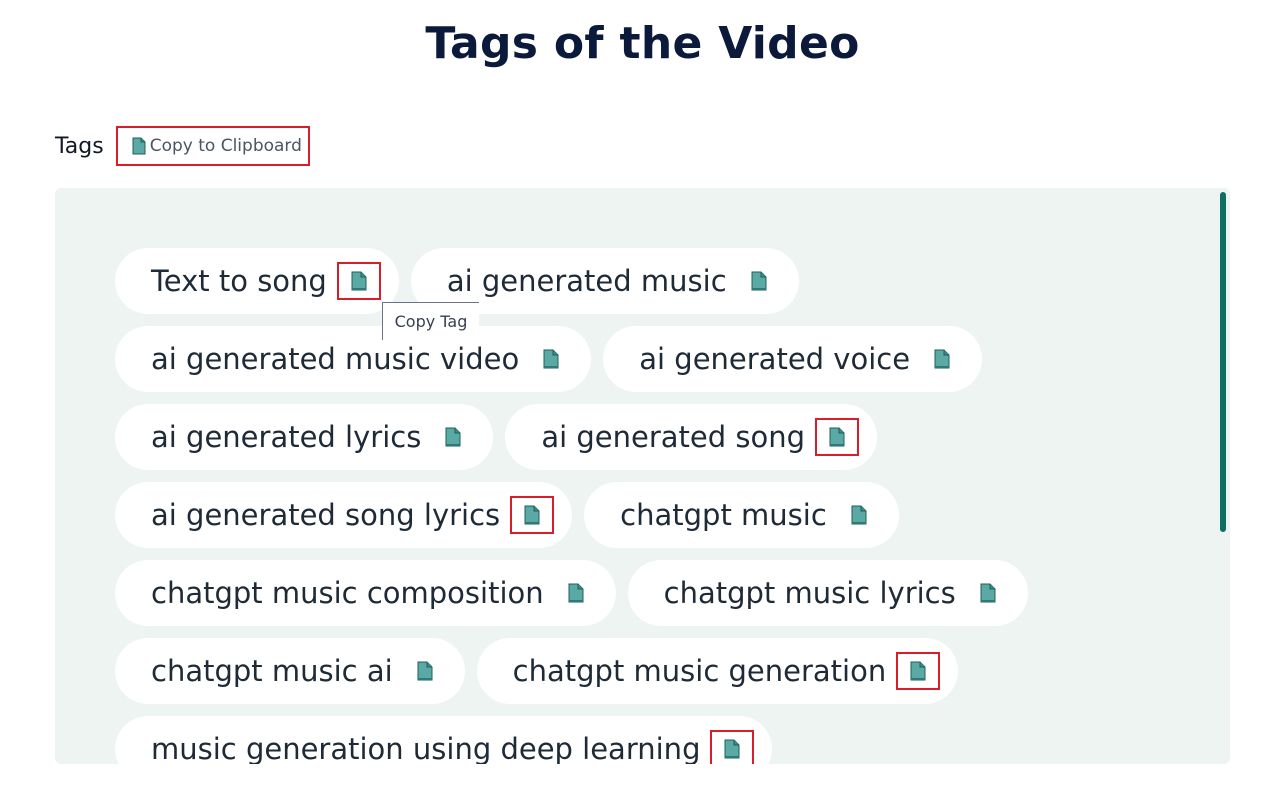 Image resolution: width=1275 pixels, height=800 pixels. I want to click on tag-chip: chatgpt music, so click(741, 515).